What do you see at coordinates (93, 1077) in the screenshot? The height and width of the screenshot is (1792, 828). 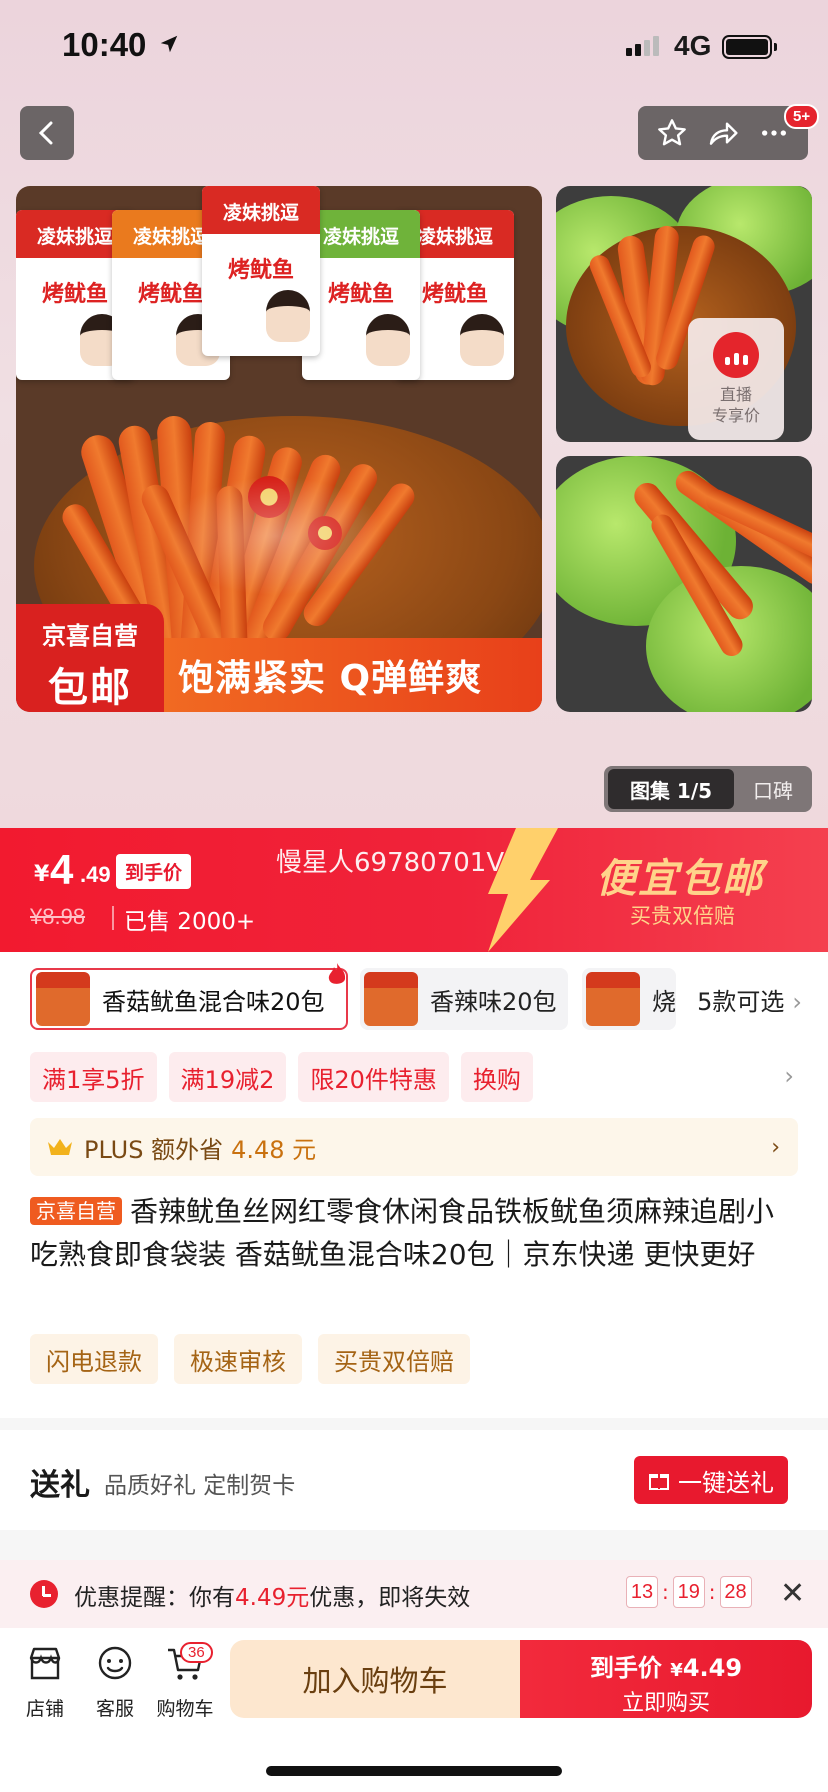 I see `promo-tag: 满1享5折` at bounding box center [93, 1077].